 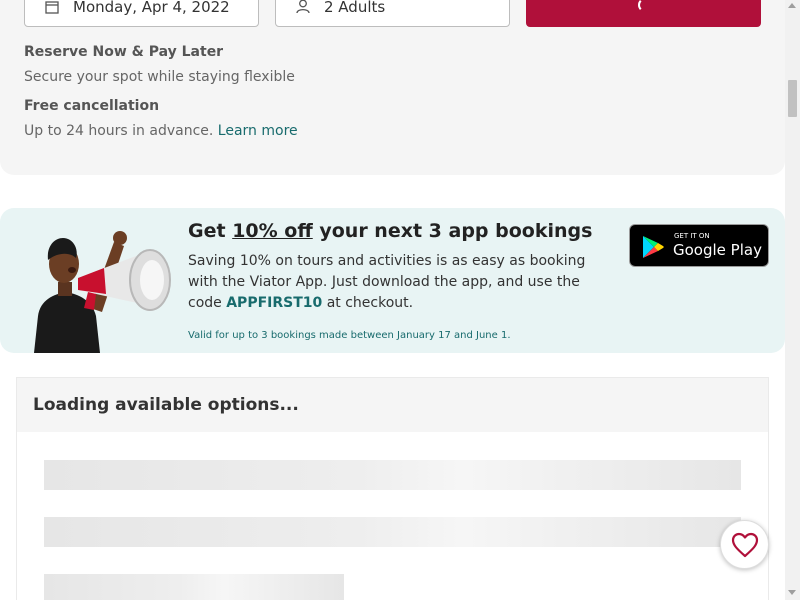 I want to click on reserve-desc: Secure your spot while staying flexible, so click(x=159, y=77).